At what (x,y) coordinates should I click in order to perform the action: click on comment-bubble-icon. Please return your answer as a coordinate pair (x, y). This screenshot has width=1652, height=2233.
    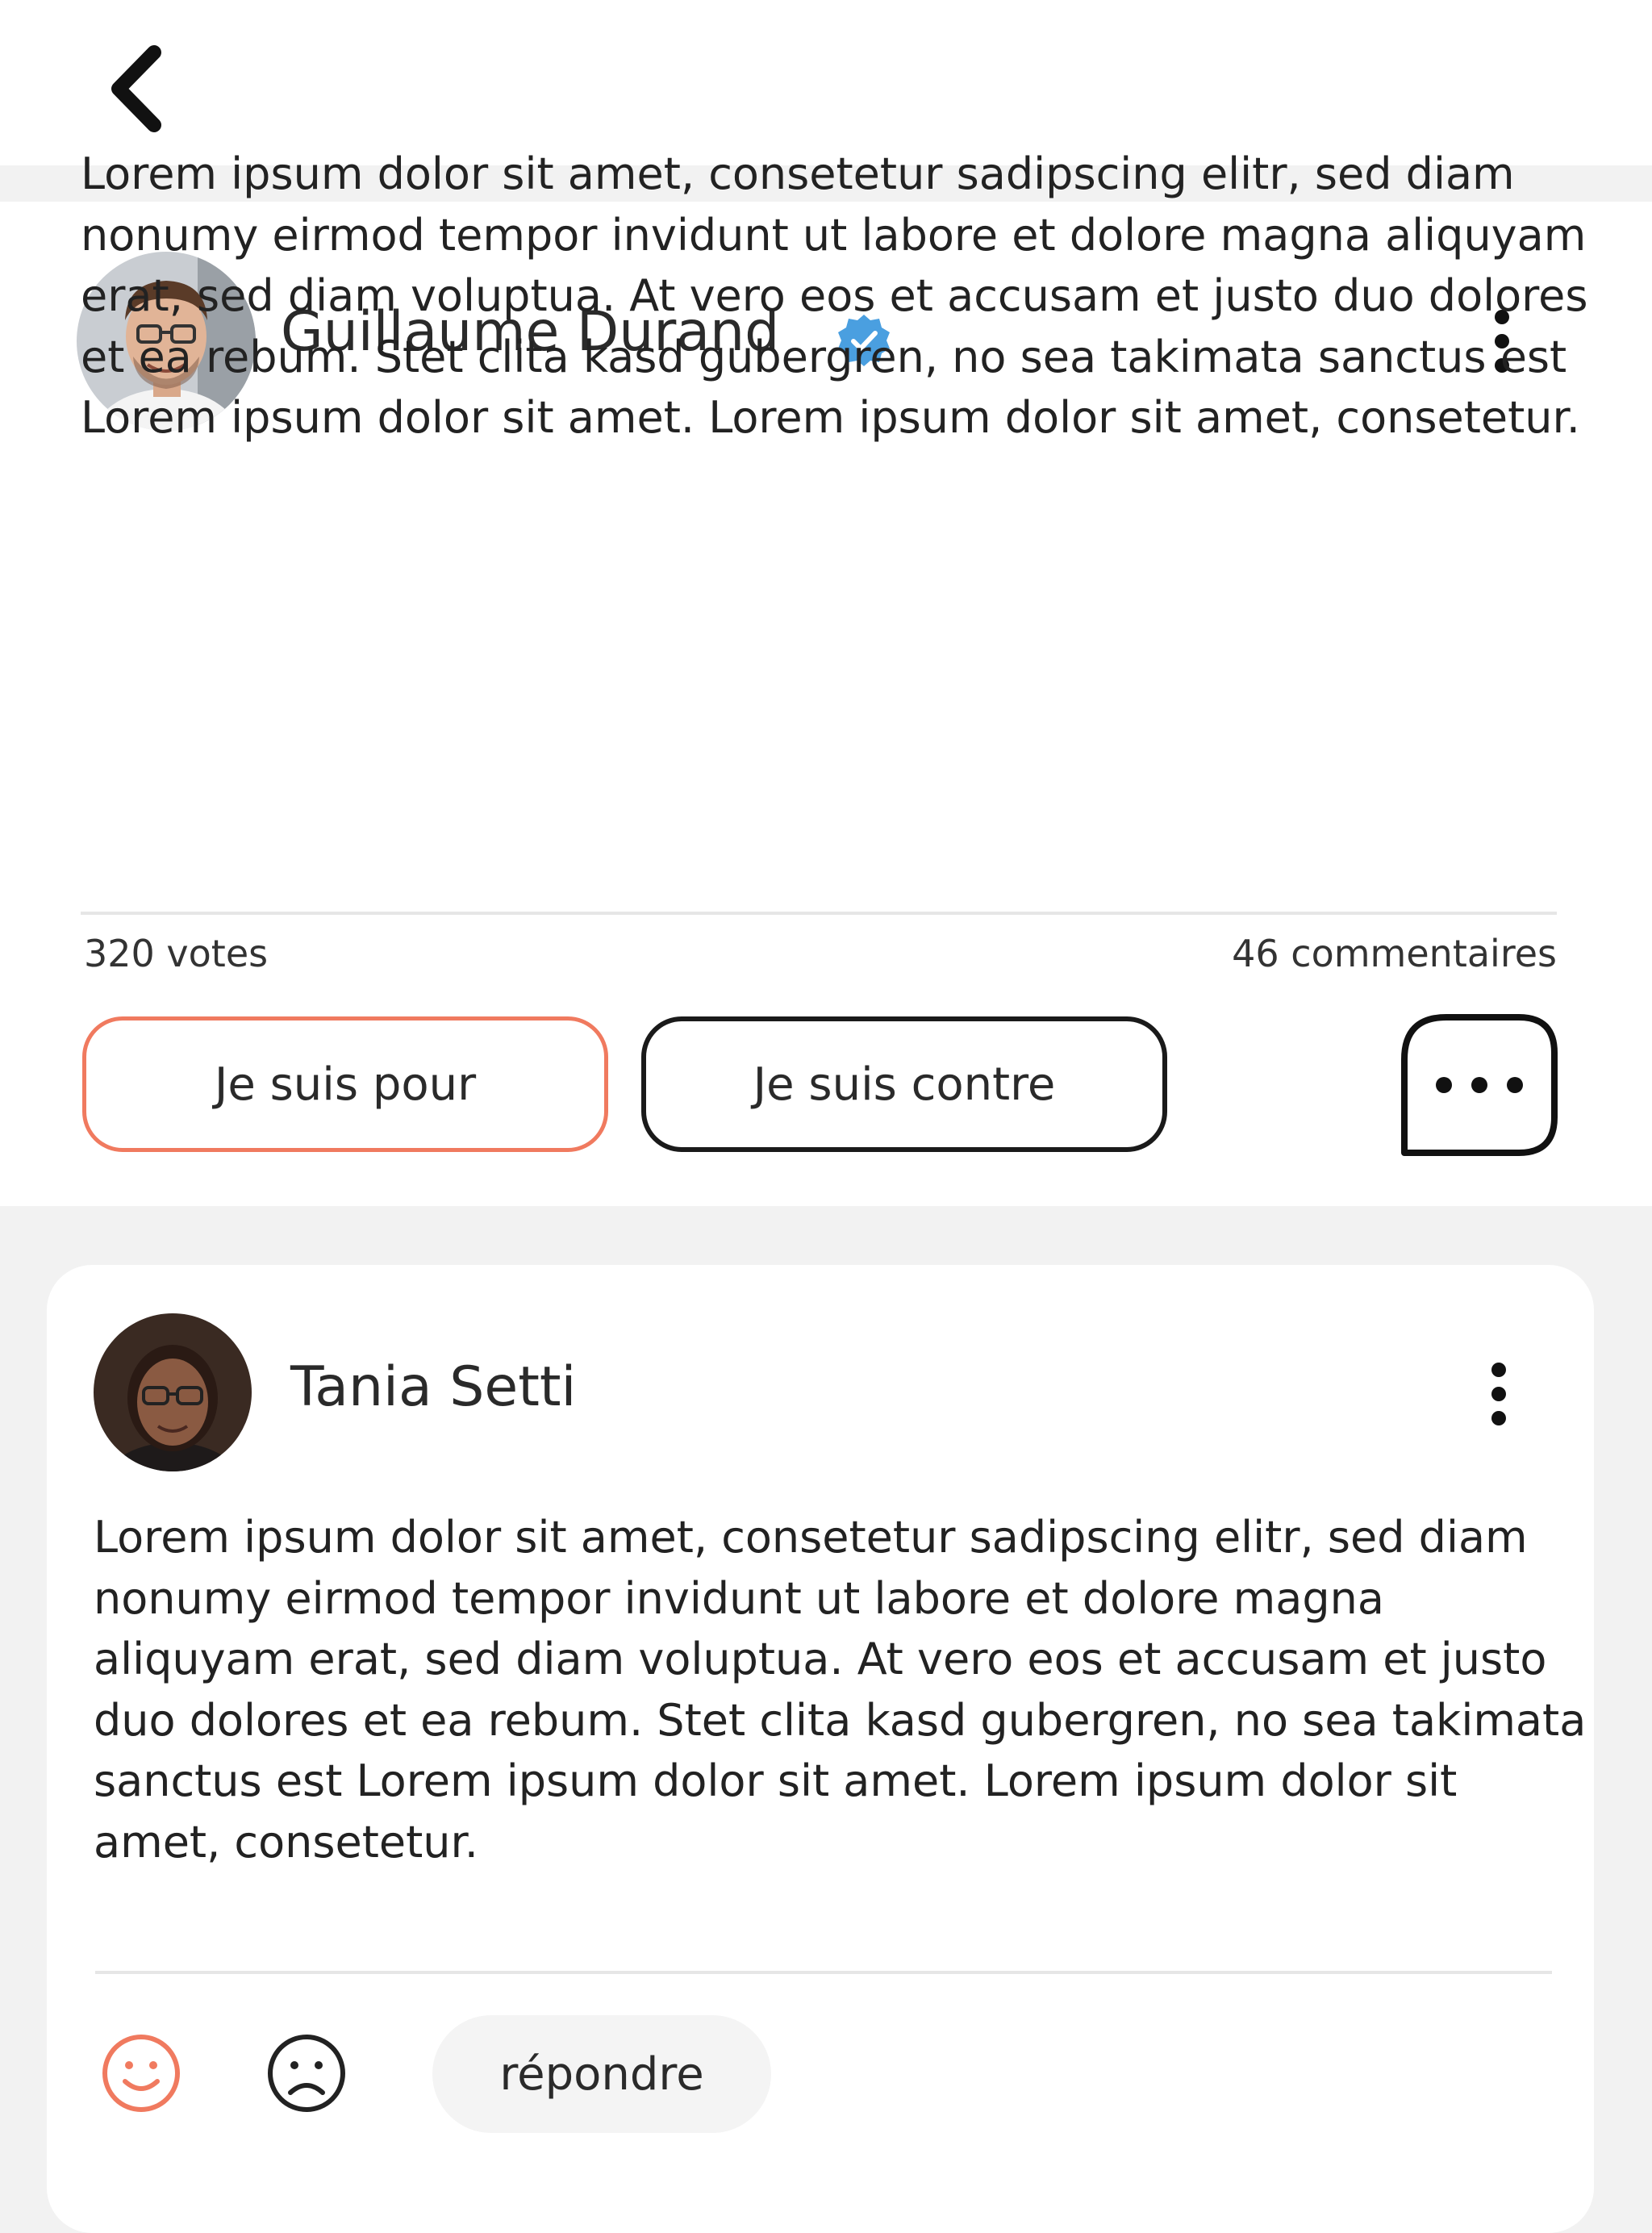
    Looking at the image, I should click on (1479, 1085).